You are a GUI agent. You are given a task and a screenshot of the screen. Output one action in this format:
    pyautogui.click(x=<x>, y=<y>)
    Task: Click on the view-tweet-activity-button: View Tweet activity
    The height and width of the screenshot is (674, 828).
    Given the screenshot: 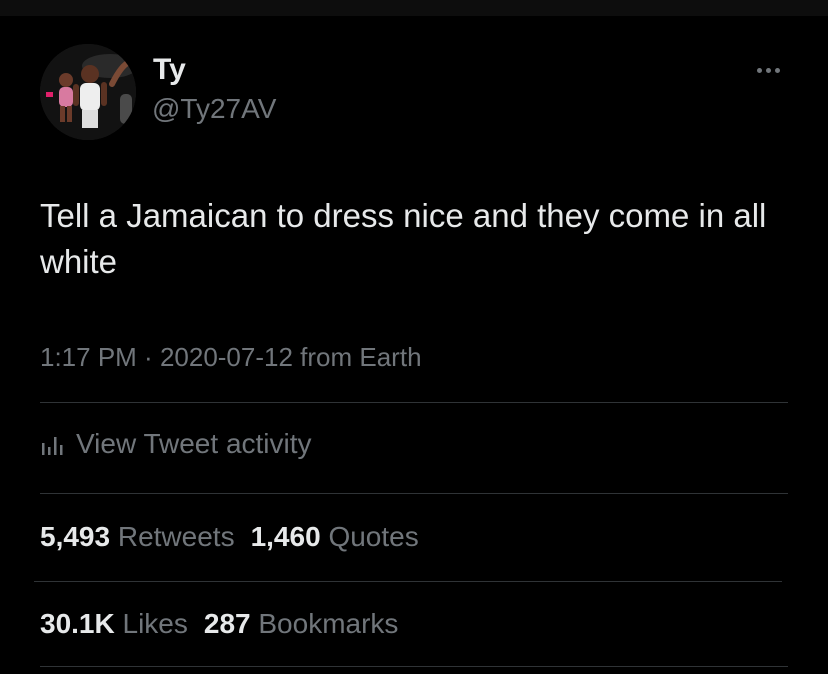 What is the action you would take?
    pyautogui.click(x=176, y=444)
    